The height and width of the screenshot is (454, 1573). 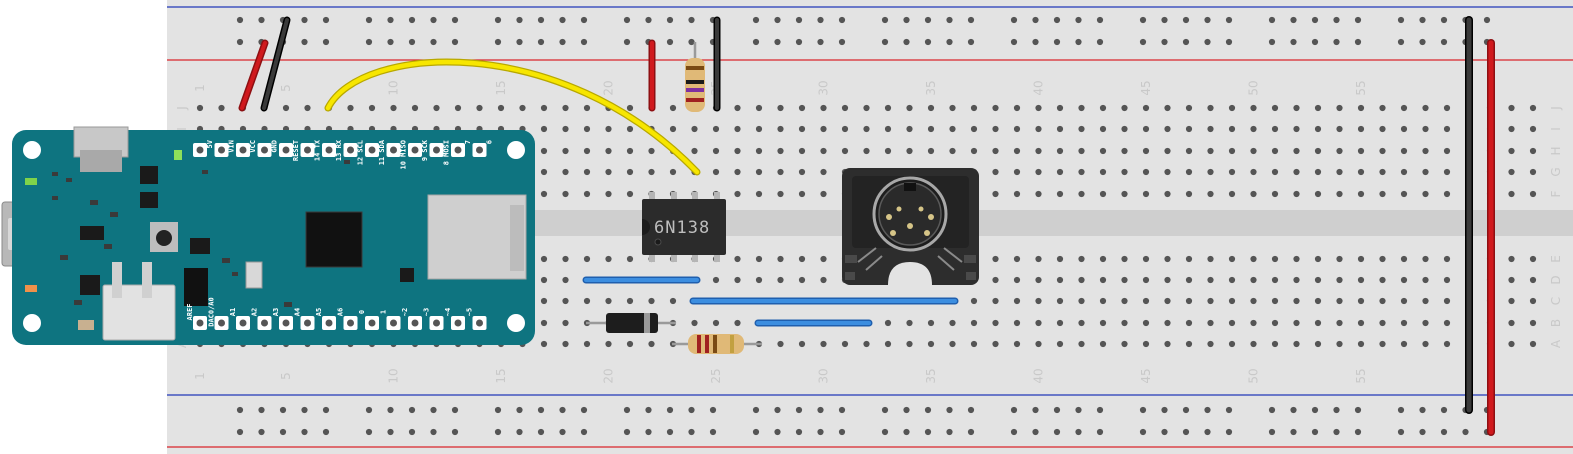 What do you see at coordinates (164, 238) in the screenshot?
I see `reset-button` at bounding box center [164, 238].